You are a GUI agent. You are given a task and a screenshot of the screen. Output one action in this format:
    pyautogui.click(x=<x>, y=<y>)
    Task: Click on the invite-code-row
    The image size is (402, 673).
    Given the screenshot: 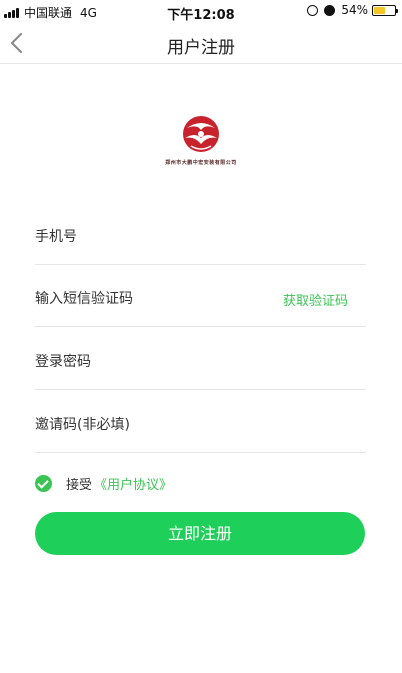 What is the action you would take?
    pyautogui.click(x=200, y=422)
    